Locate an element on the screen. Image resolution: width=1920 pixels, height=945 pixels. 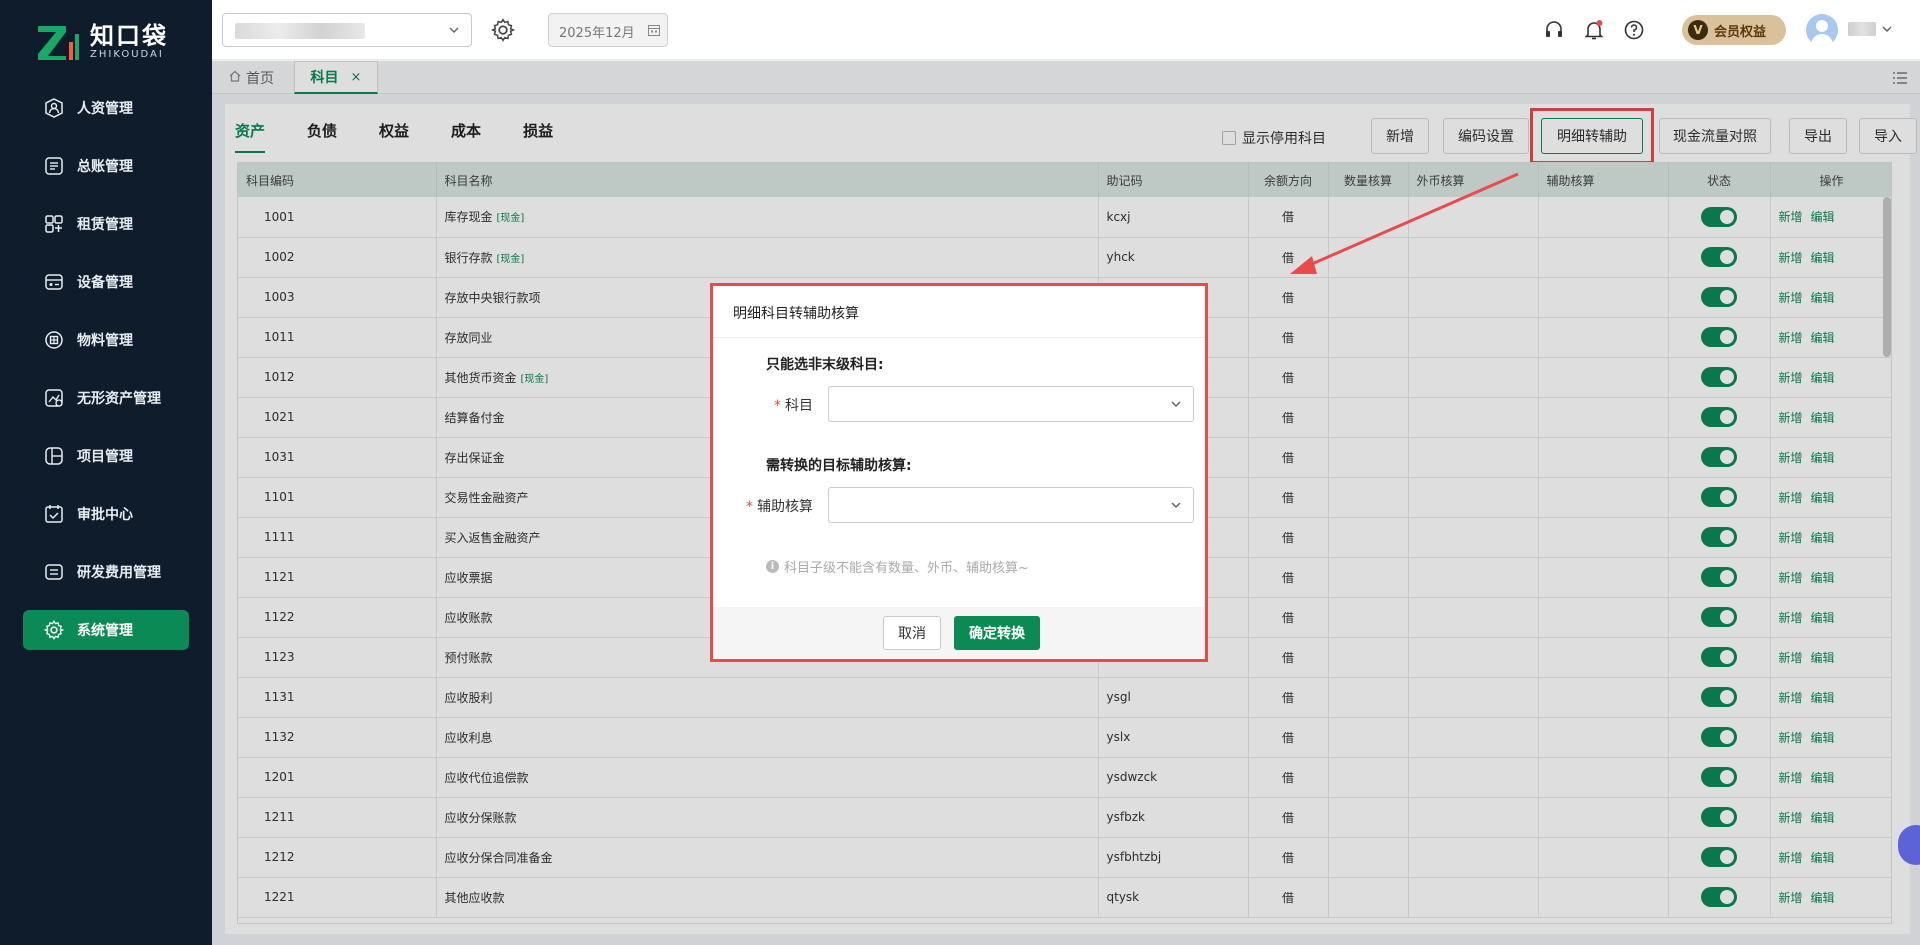
company-select is located at coordinates (347, 30).